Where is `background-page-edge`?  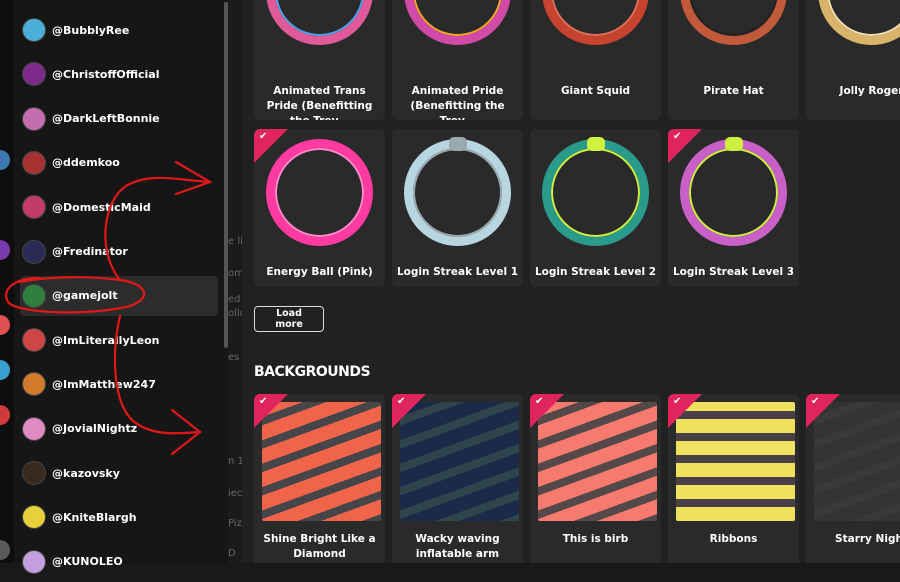 background-page-edge is located at coordinates (235, 281).